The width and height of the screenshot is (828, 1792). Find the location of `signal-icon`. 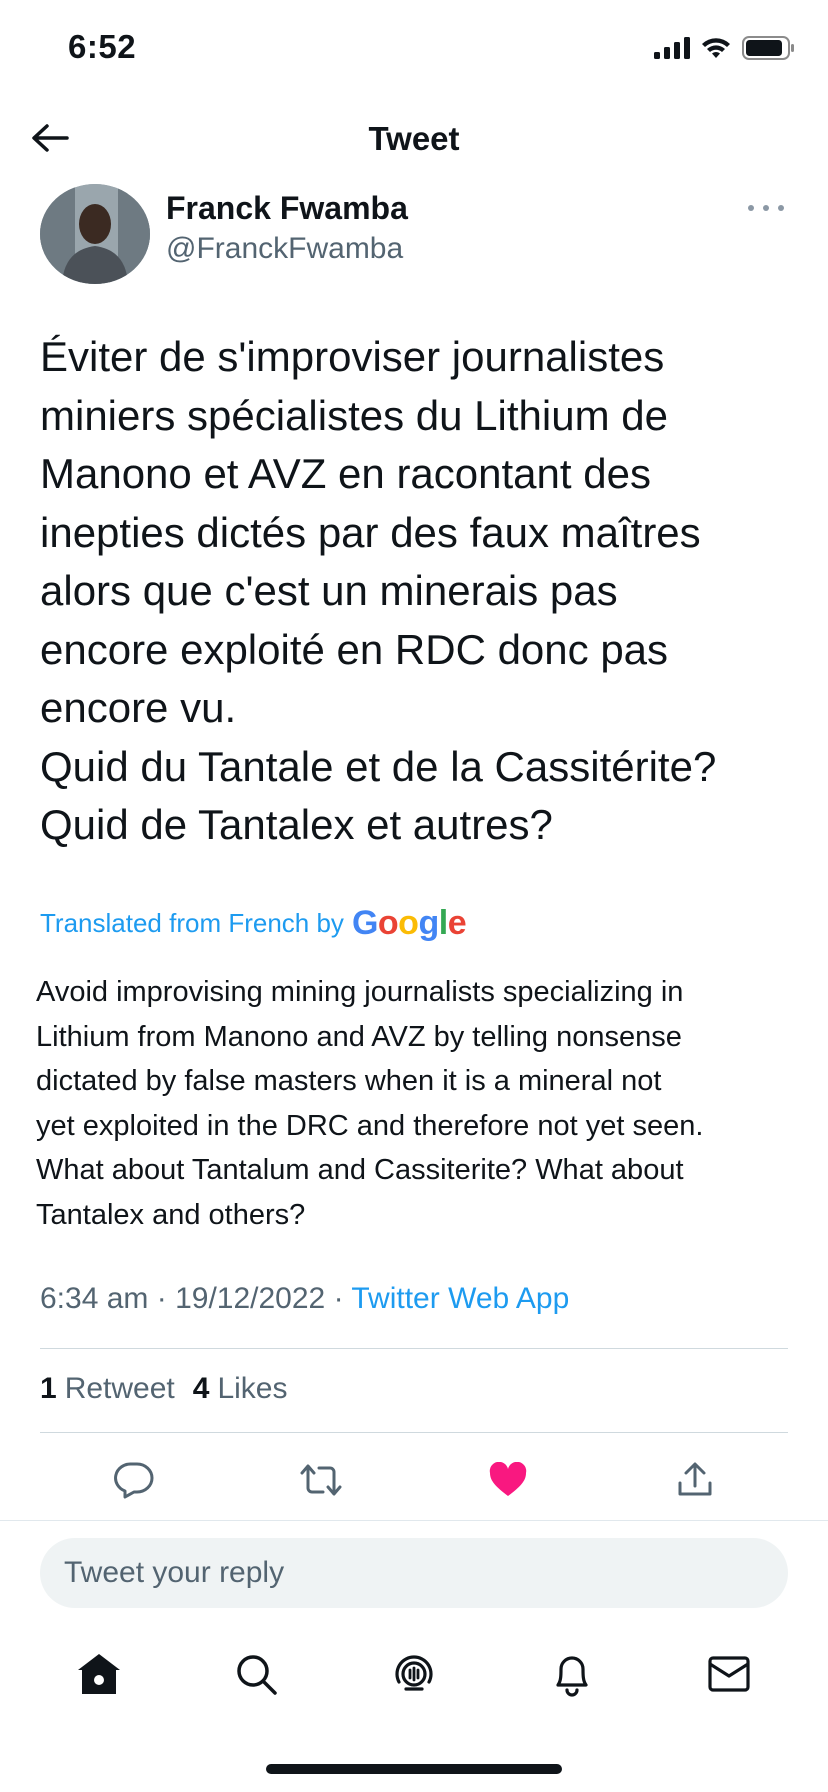

signal-icon is located at coordinates (672, 48).